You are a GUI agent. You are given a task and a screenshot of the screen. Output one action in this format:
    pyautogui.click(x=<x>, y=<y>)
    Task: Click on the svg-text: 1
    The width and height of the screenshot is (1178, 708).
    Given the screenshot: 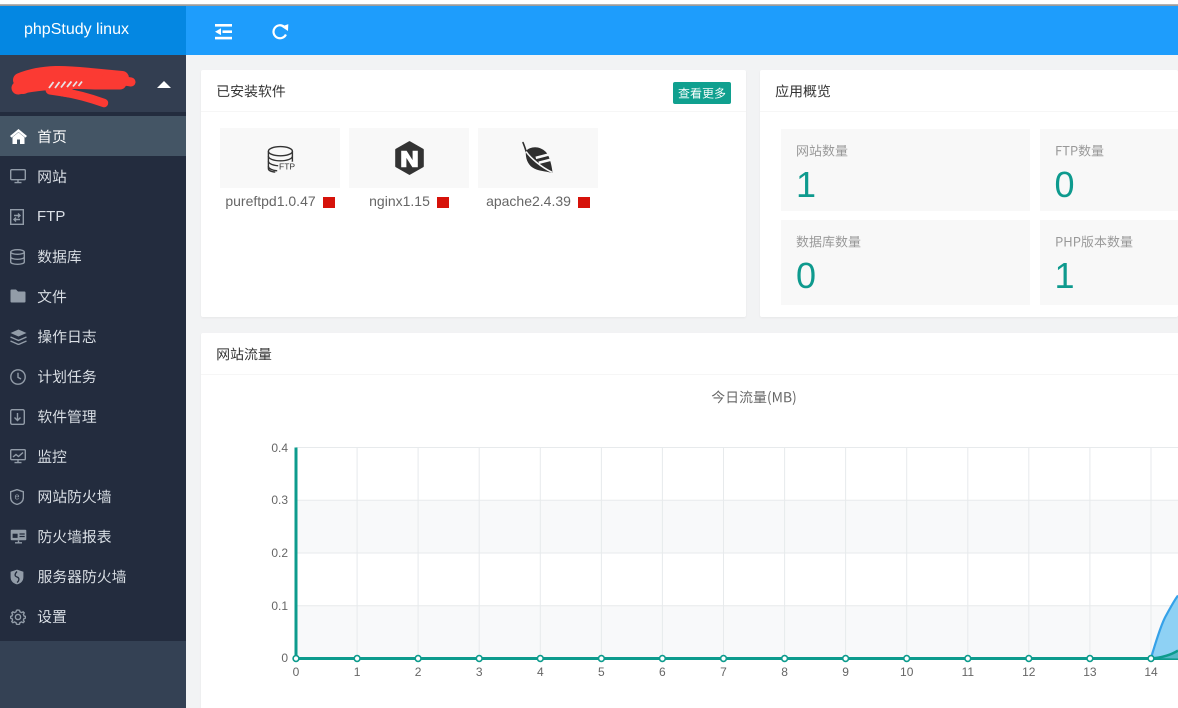 What is the action you would take?
    pyautogui.click(x=357, y=672)
    